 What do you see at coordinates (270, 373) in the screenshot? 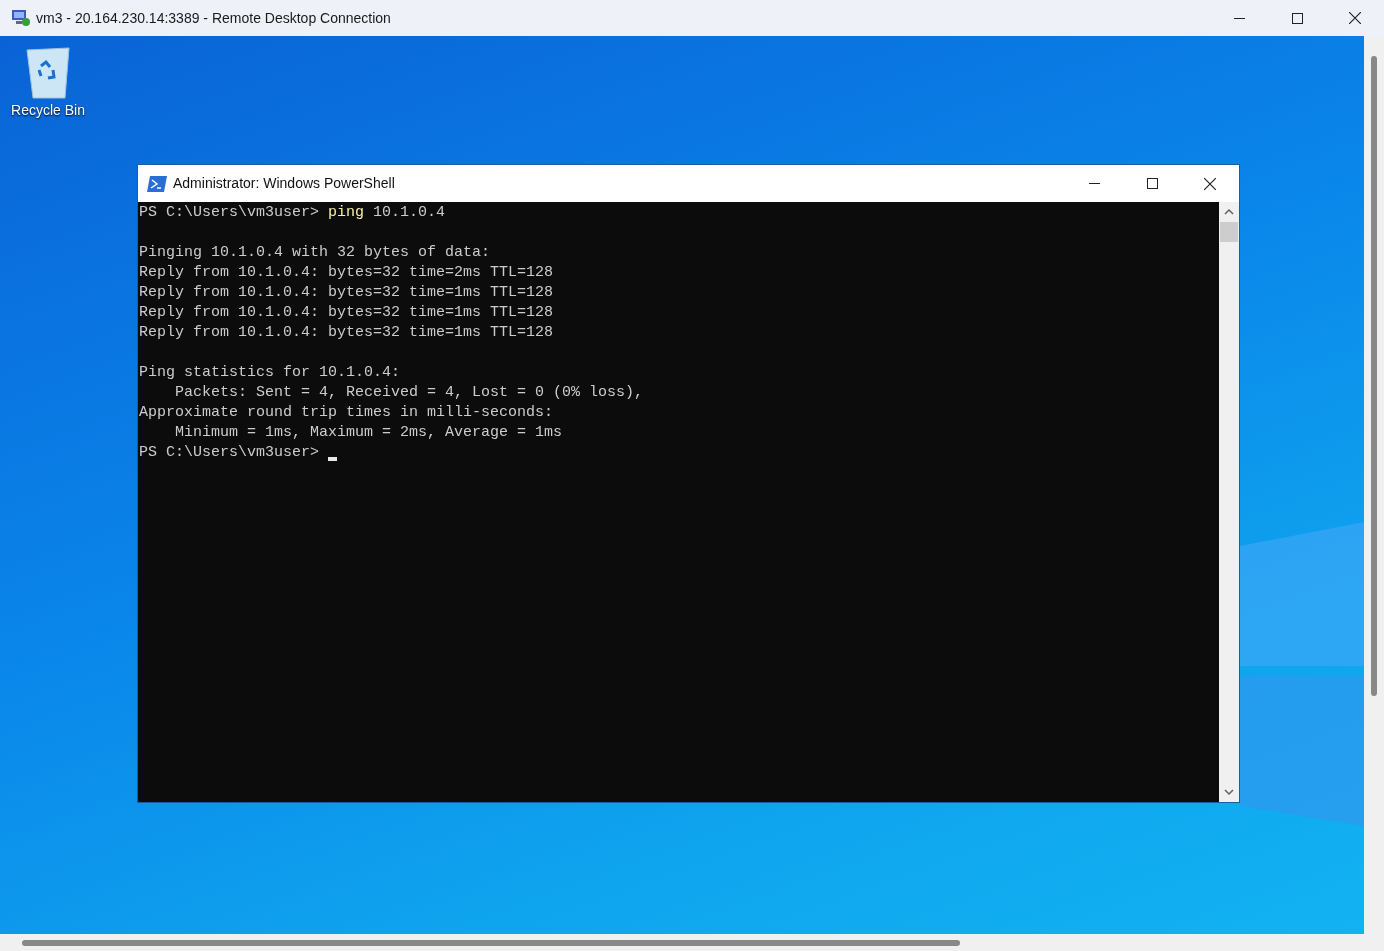
I see `output-line: Ping statistics for 10.1.0.4:` at bounding box center [270, 373].